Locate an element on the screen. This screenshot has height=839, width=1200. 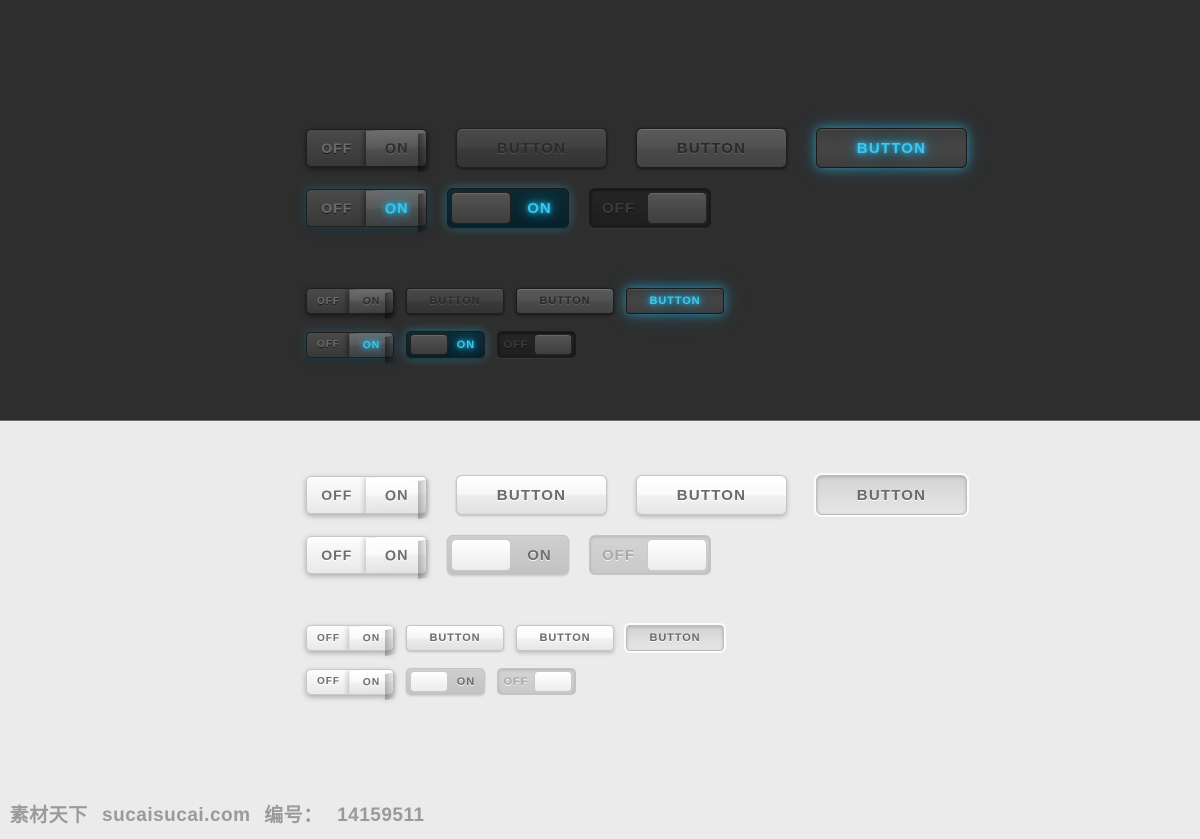
dark-toggle-peel-on-small: OFF ON is located at coordinates (351, 347).